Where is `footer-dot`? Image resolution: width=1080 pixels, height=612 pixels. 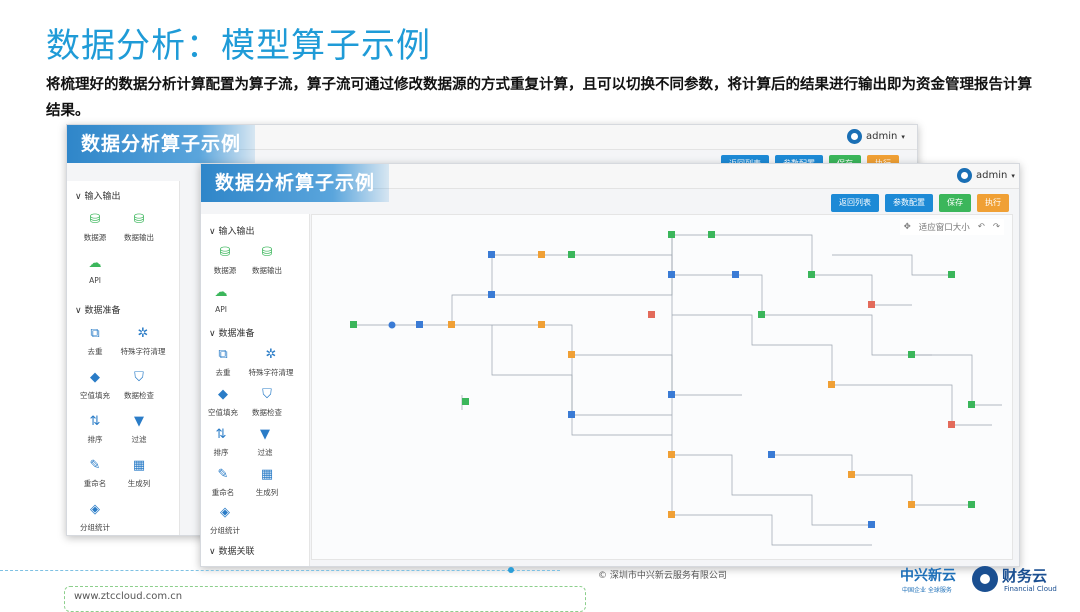
footer-dot is located at coordinates (511, 570).